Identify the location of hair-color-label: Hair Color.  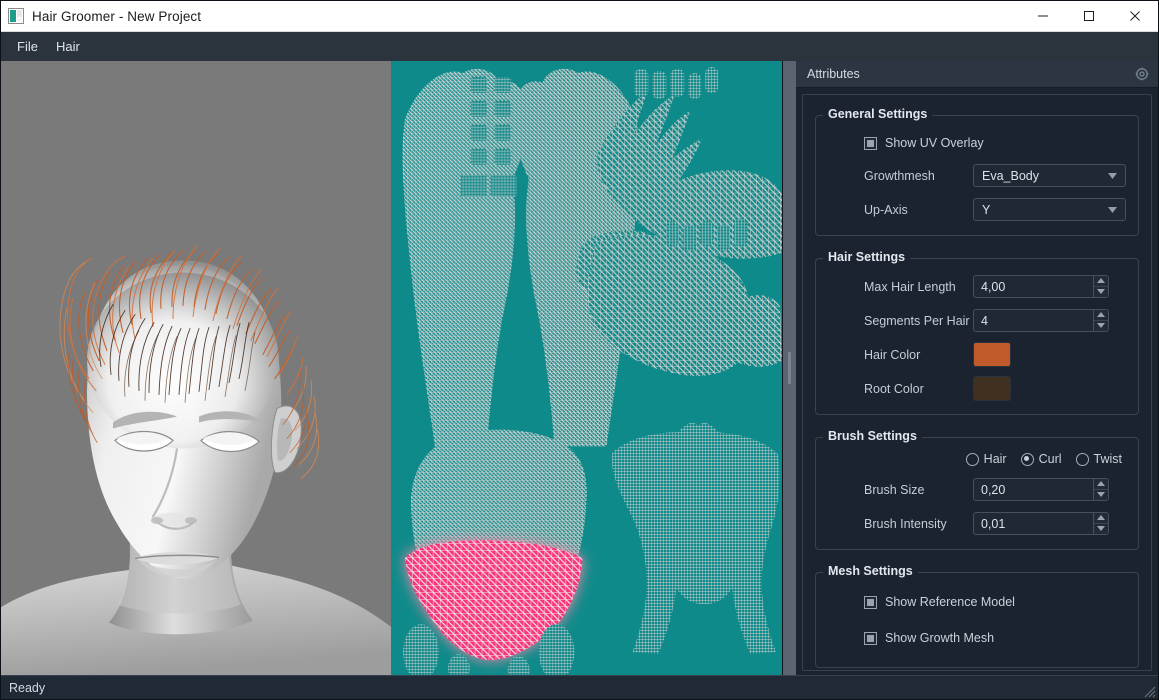
(892, 354).